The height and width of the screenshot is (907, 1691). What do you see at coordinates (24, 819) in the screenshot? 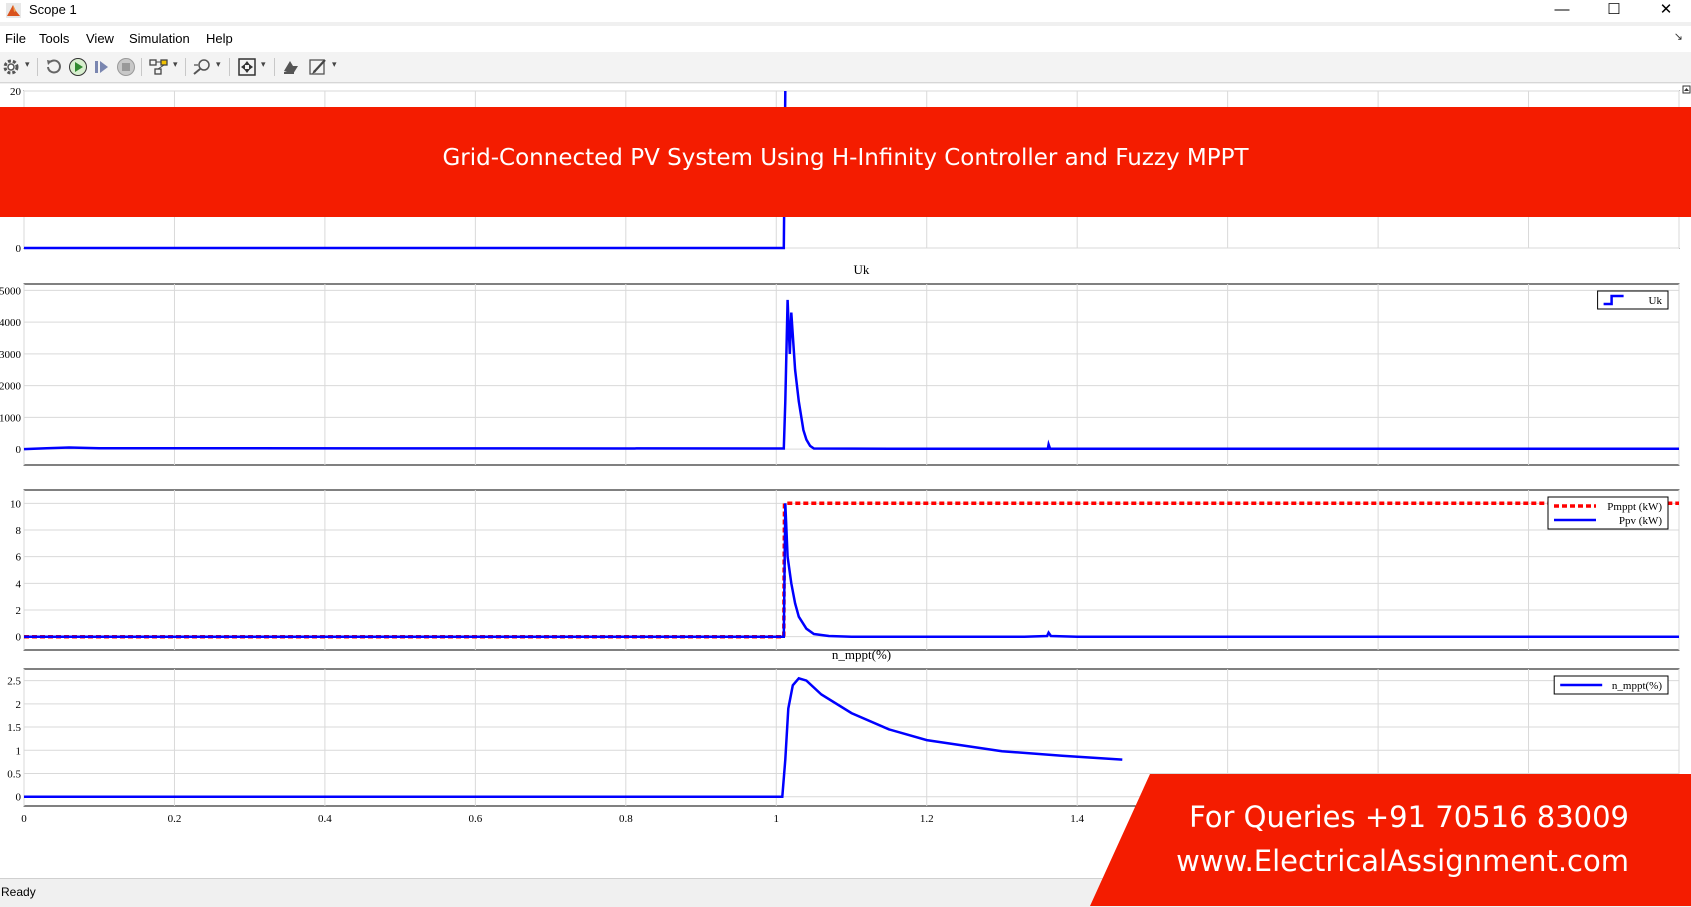
I see `x-tick-label: 0` at bounding box center [24, 819].